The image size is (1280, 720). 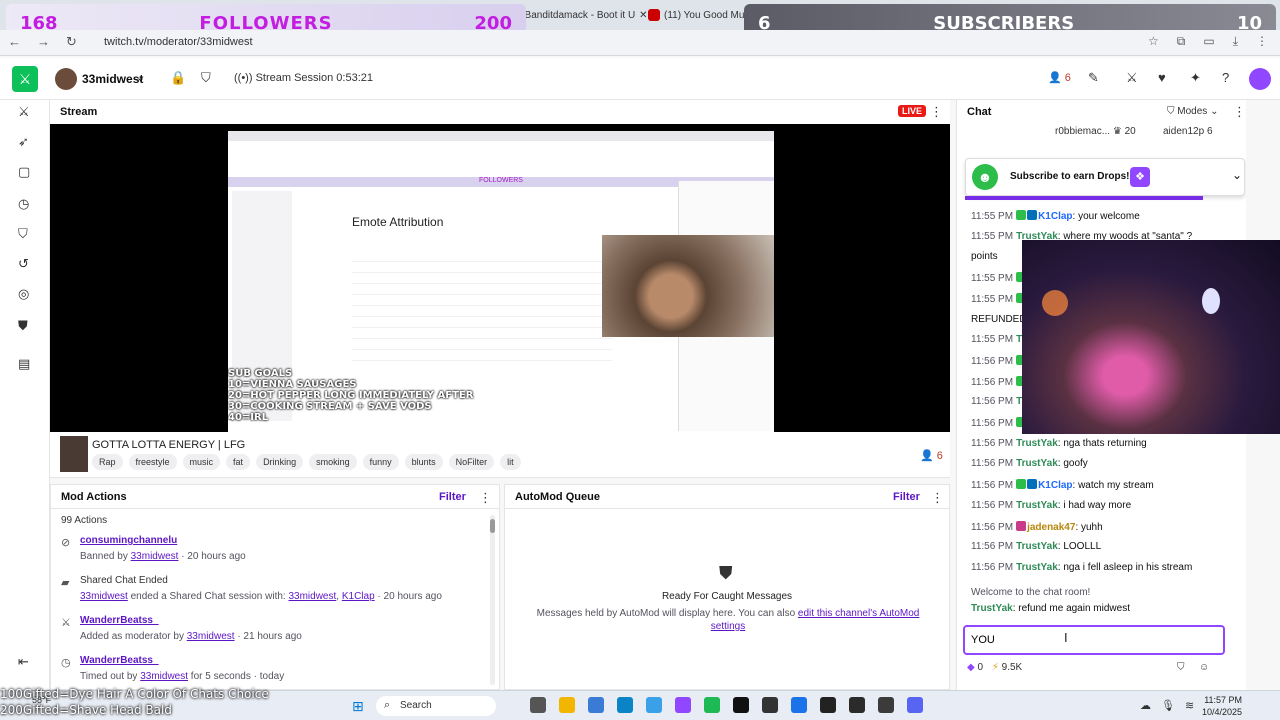 What do you see at coordinates (128, 540) in the screenshot?
I see `action-user: consumingchannelu` at bounding box center [128, 540].